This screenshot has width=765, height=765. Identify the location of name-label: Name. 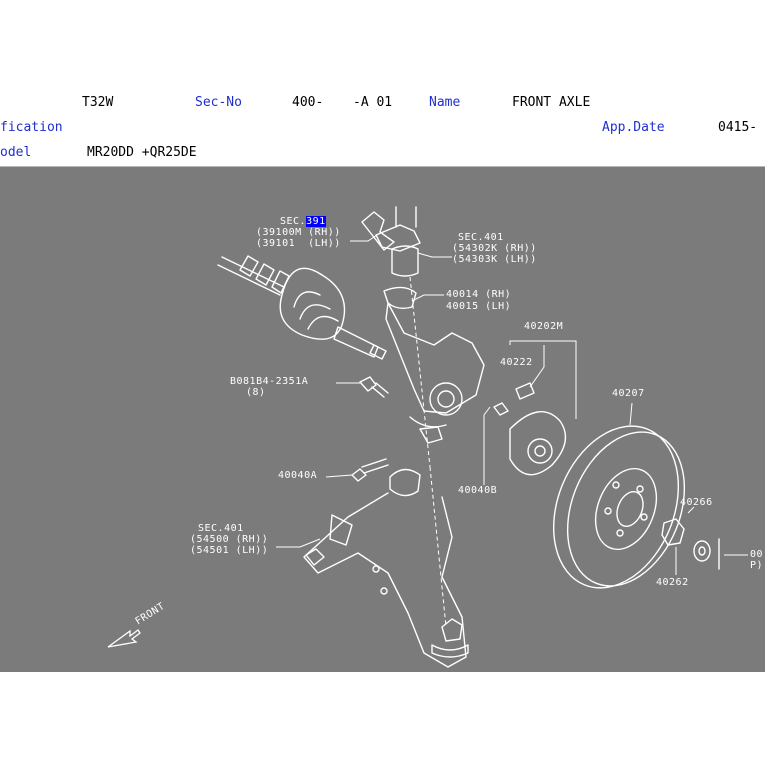
(445, 102).